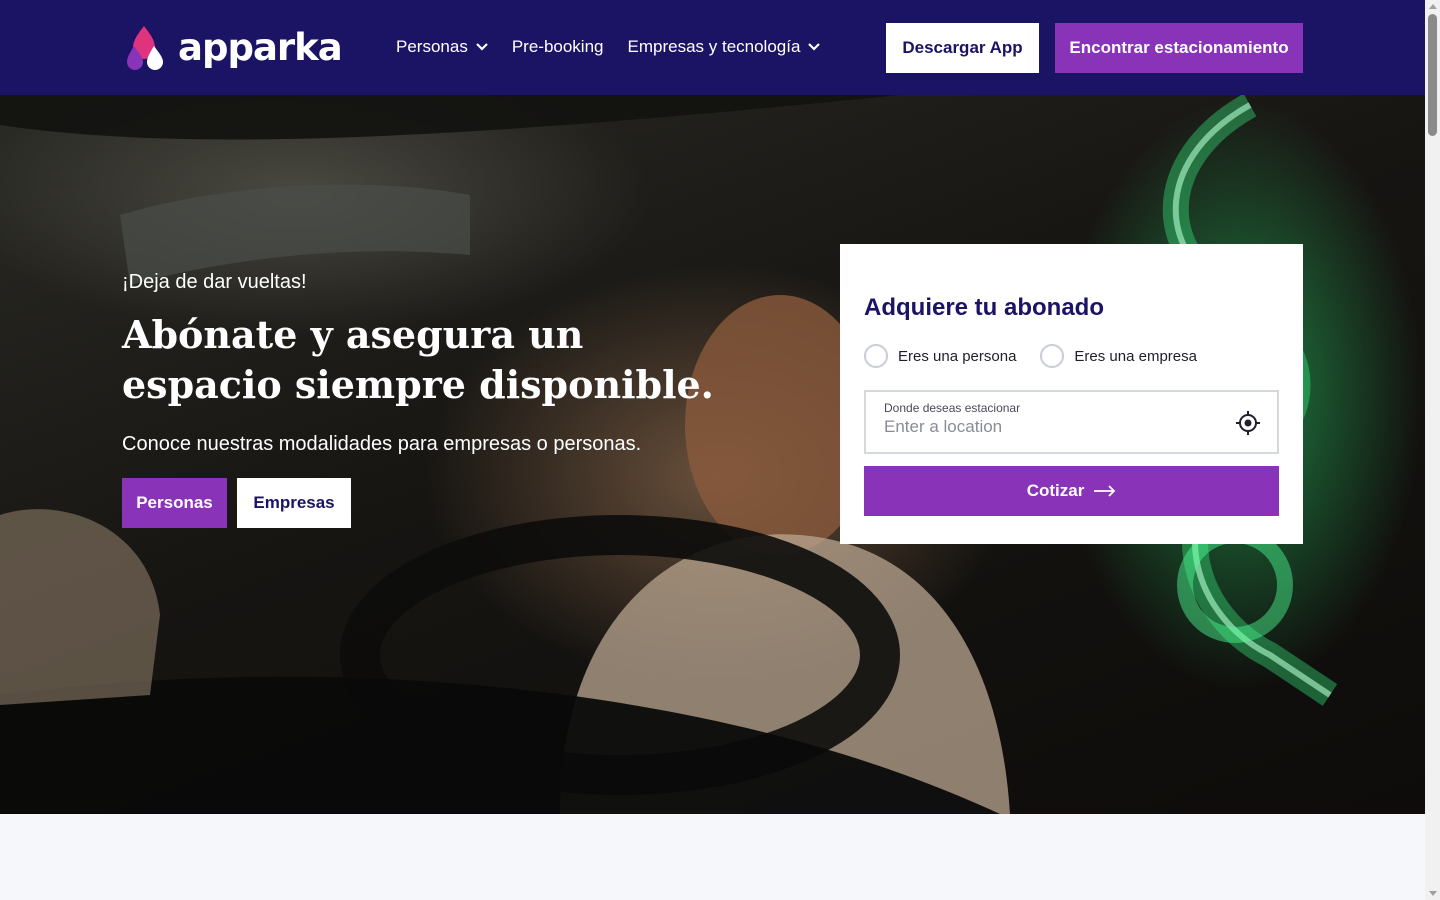  What do you see at coordinates (1433, 6) in the screenshot?
I see `scroll-up-arrow-icon` at bounding box center [1433, 6].